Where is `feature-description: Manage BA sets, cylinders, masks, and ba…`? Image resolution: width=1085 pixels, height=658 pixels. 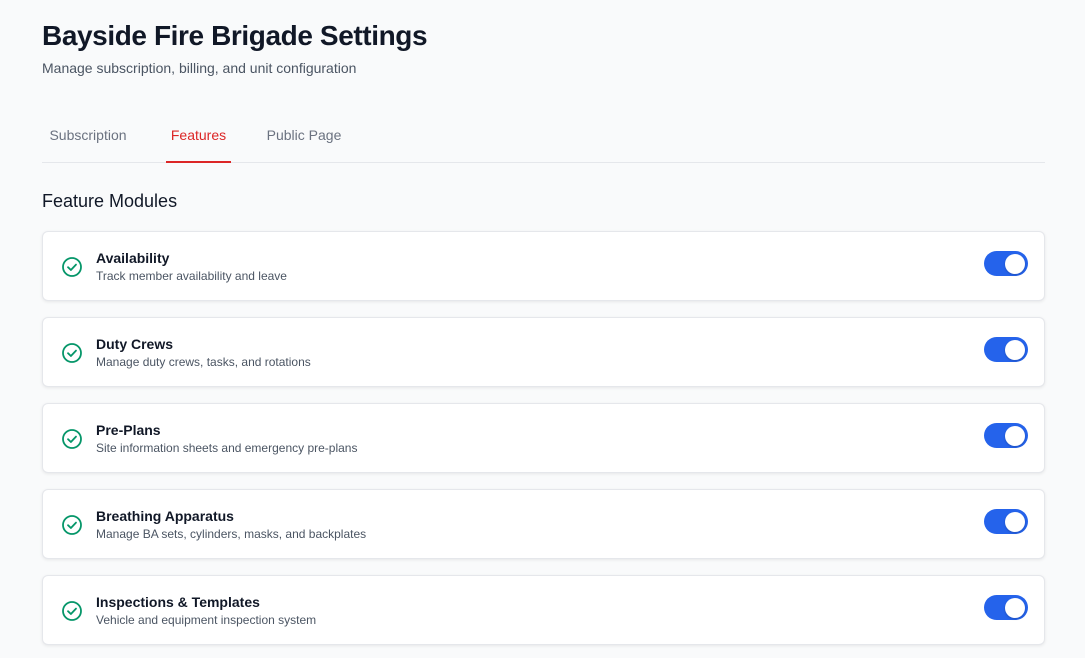 feature-description: Manage BA sets, cylinders, masks, and ba… is located at coordinates (231, 534).